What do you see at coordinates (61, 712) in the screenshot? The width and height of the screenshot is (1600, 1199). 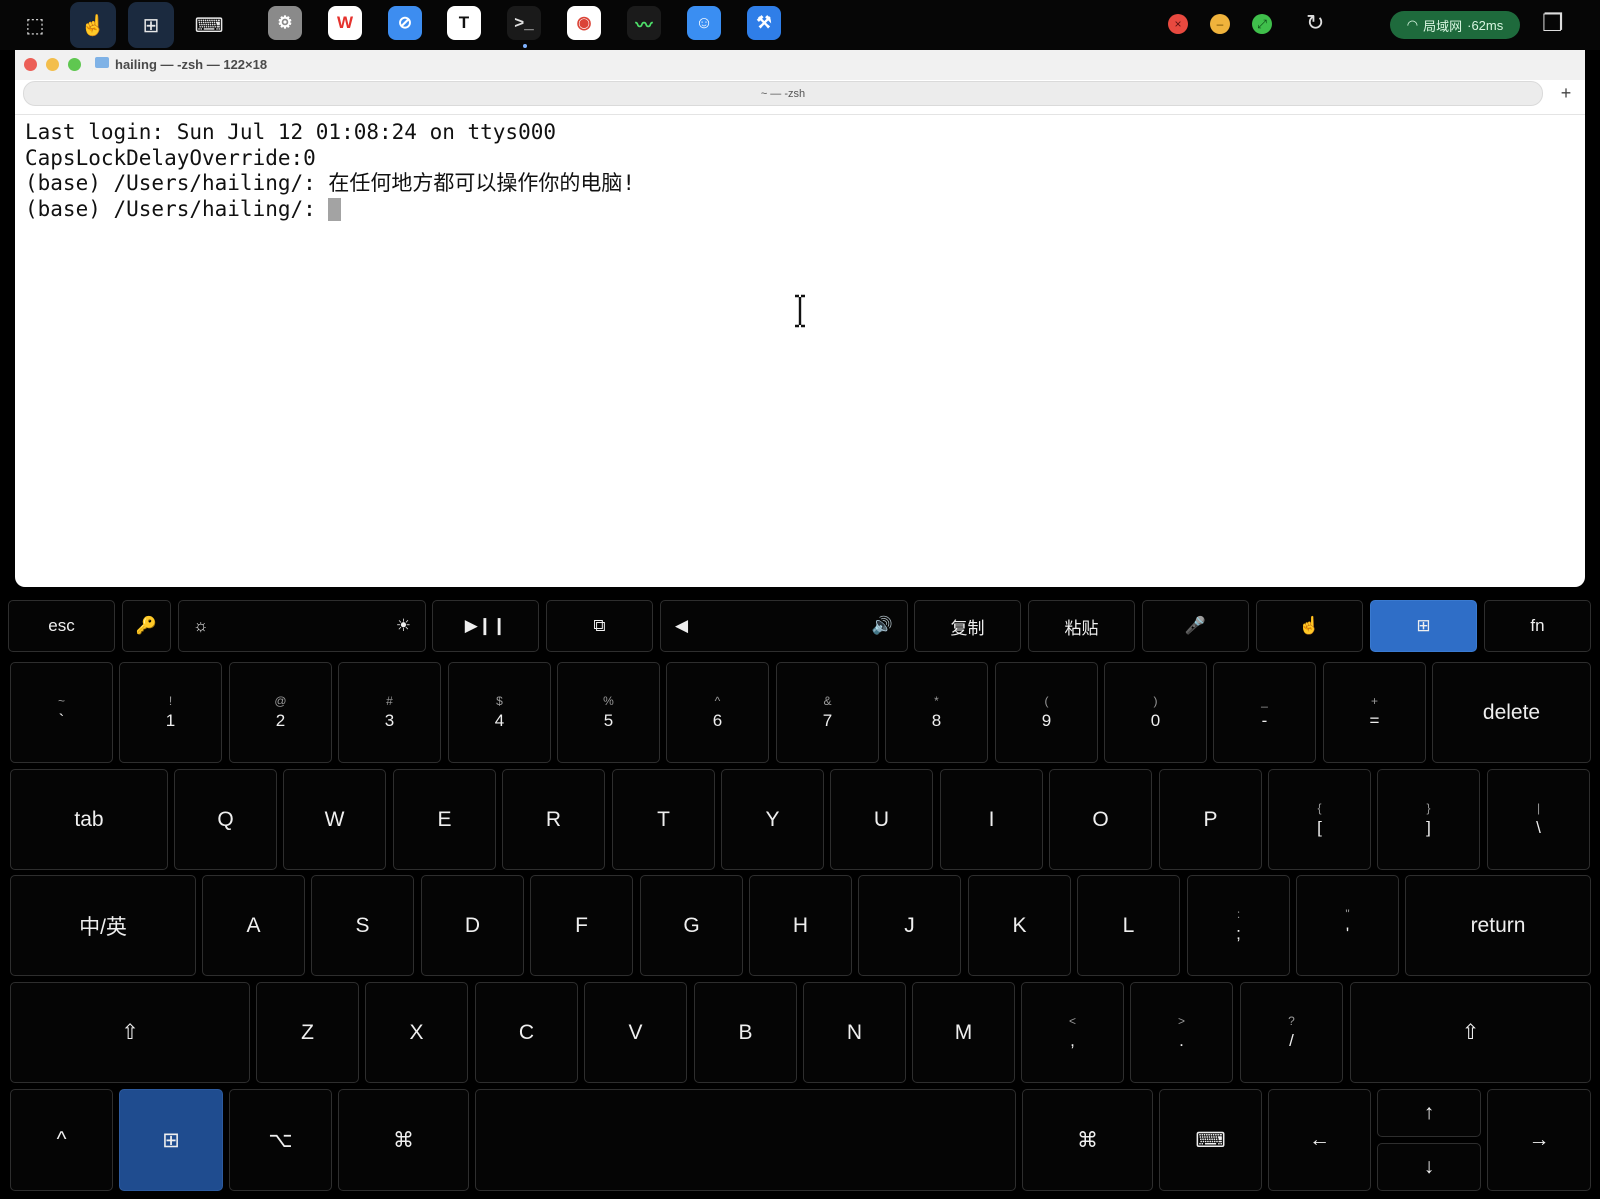 I see `key-backtick: ~ `` at bounding box center [61, 712].